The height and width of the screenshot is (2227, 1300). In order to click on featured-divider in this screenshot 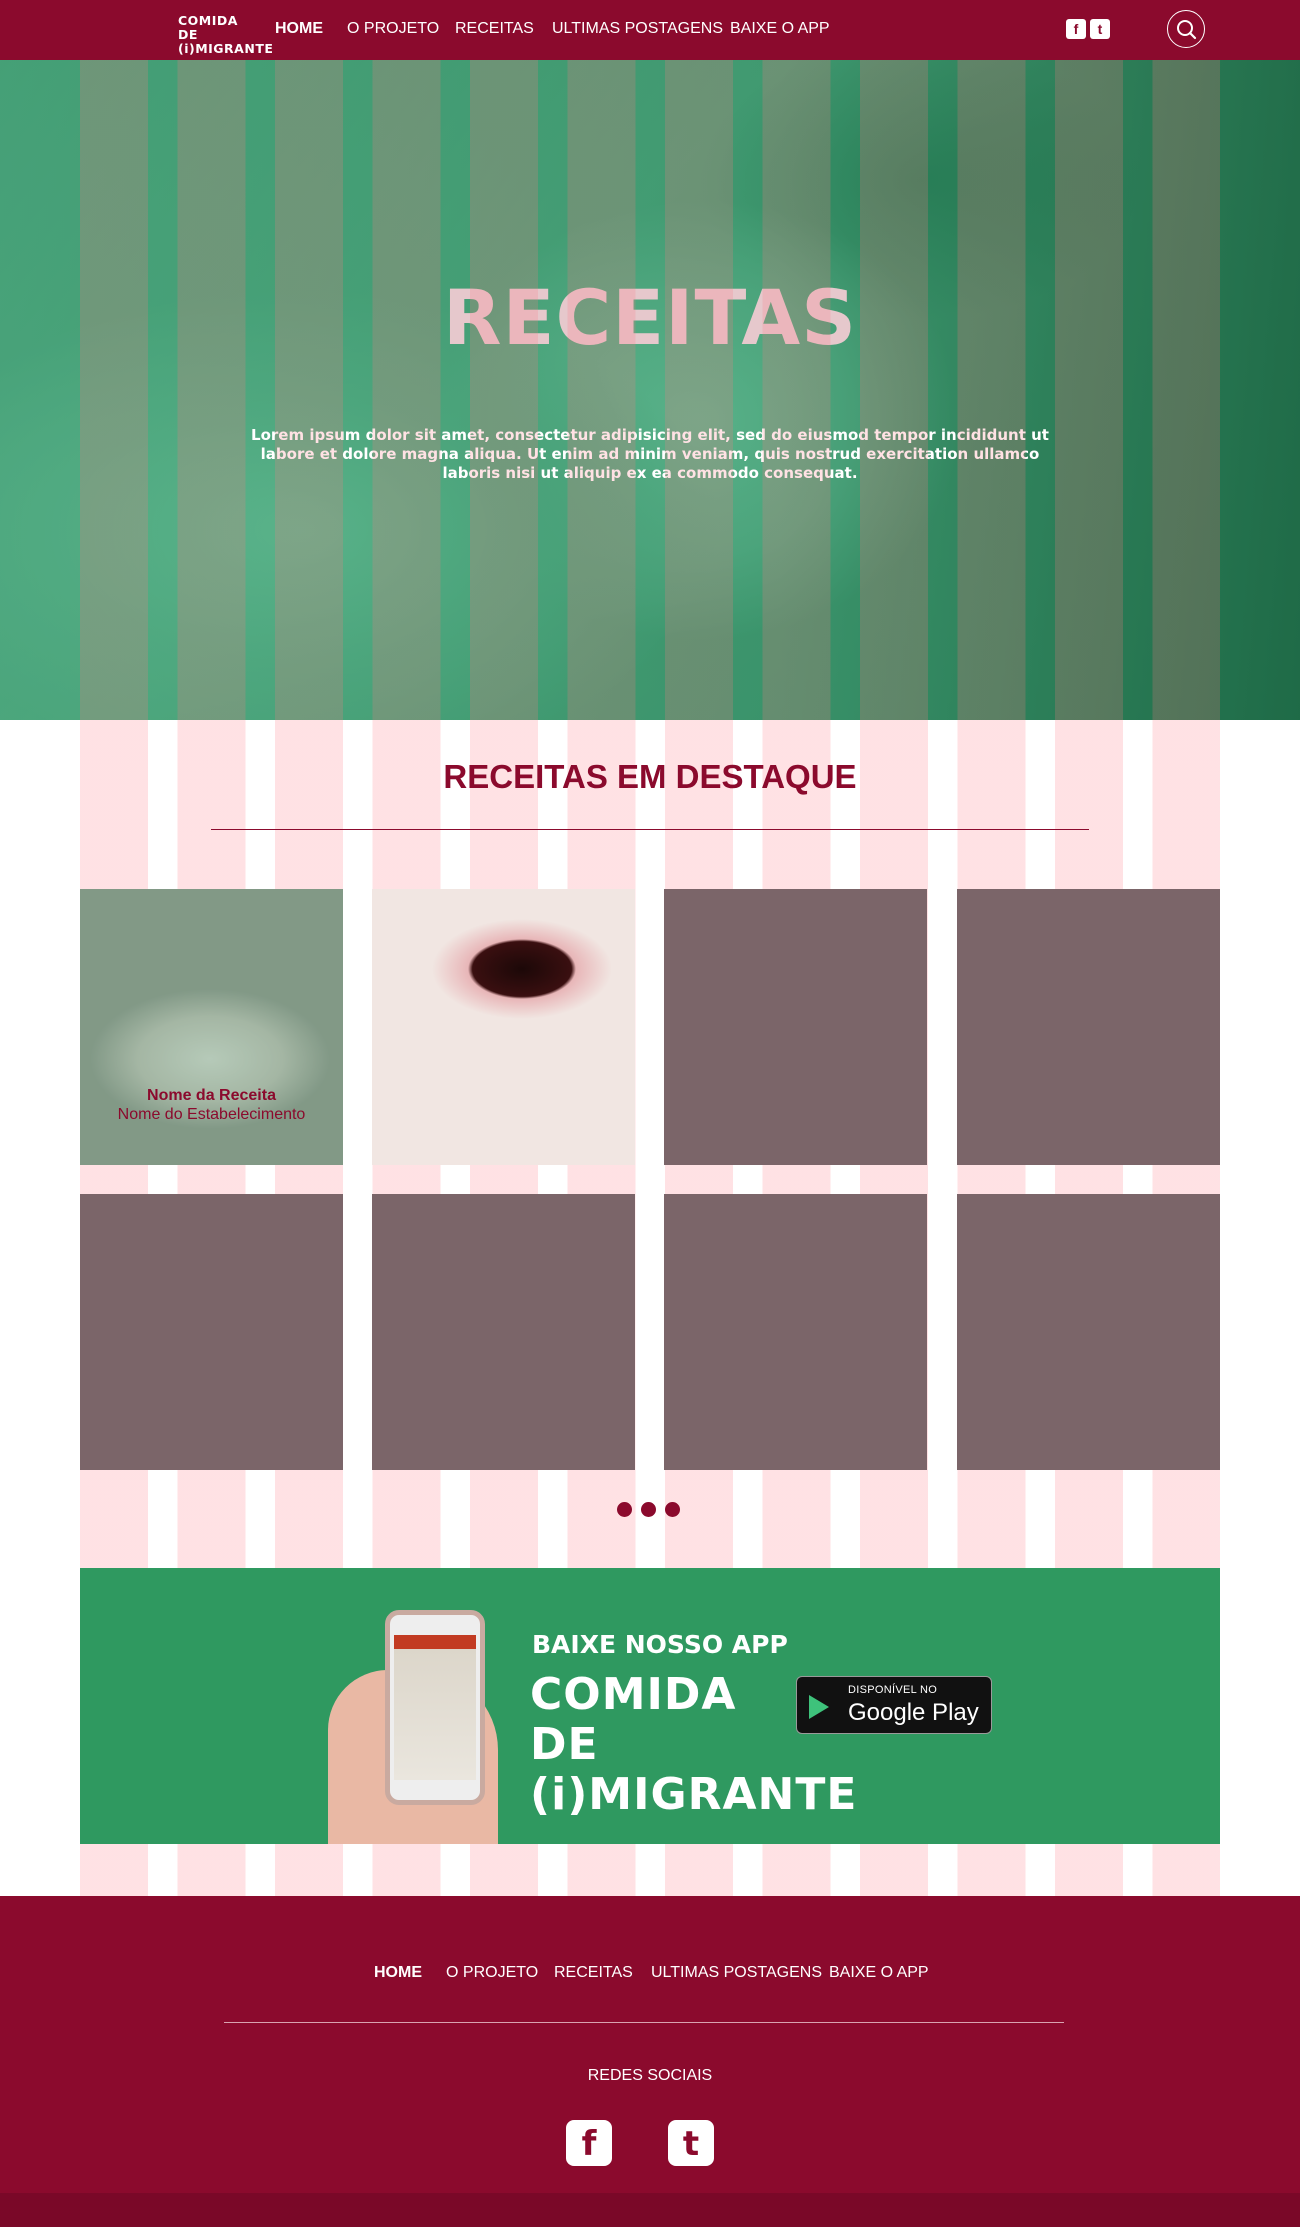, I will do `click(650, 829)`.